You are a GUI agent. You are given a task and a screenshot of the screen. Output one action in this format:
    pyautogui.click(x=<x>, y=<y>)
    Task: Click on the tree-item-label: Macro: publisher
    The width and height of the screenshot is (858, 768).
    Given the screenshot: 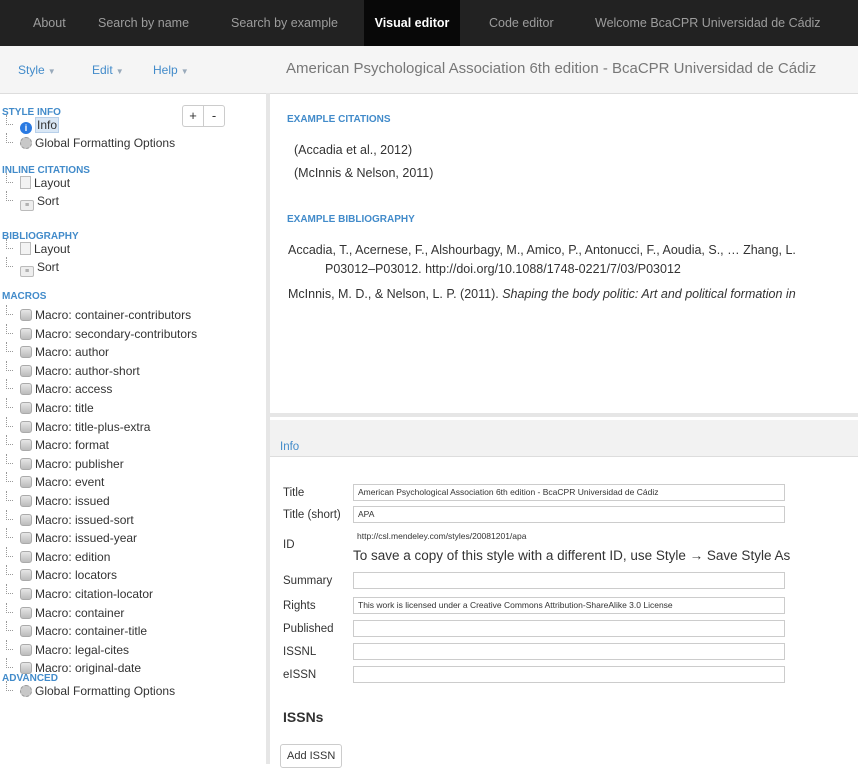 What is the action you would take?
    pyautogui.click(x=79, y=463)
    